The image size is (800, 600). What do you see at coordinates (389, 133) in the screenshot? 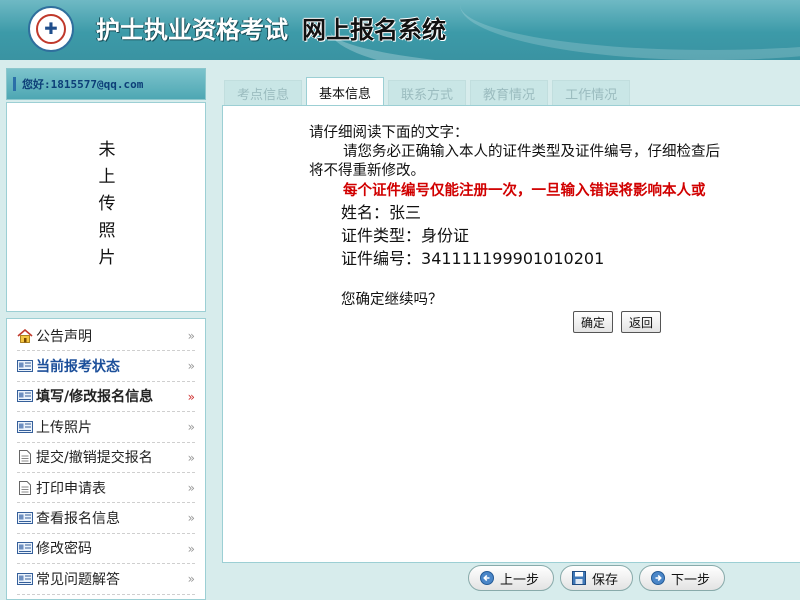
I see `notice-line: 请仔细阅读下面的文字：` at bounding box center [389, 133].